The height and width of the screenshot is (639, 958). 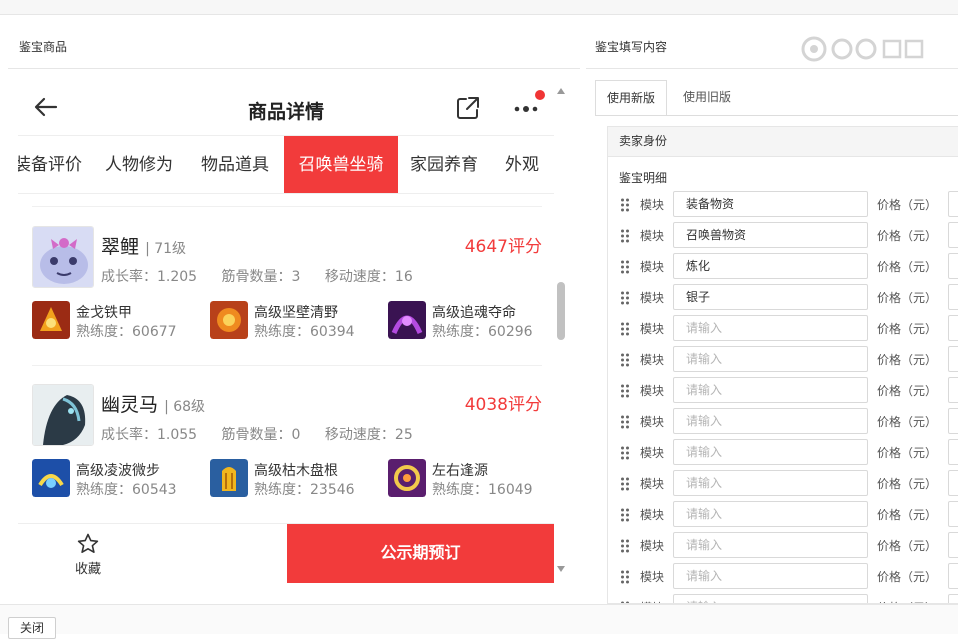 What do you see at coordinates (631, 98) in the screenshot?
I see `tab-new-version: 使用新版` at bounding box center [631, 98].